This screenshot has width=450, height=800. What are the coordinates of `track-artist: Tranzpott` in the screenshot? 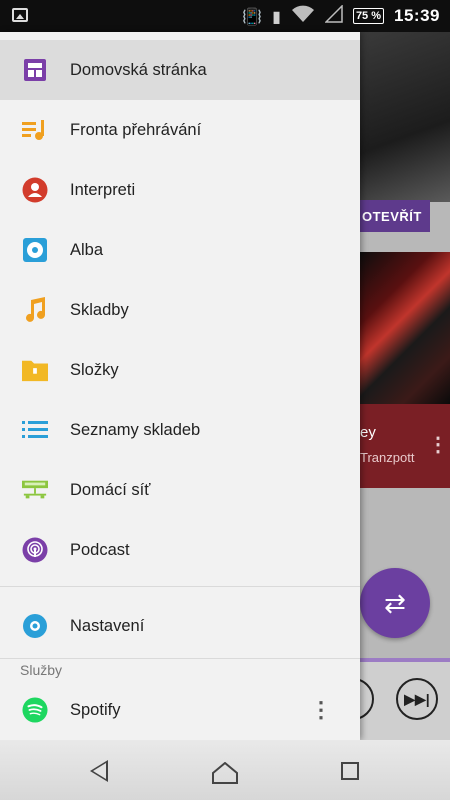 It's located at (387, 457).